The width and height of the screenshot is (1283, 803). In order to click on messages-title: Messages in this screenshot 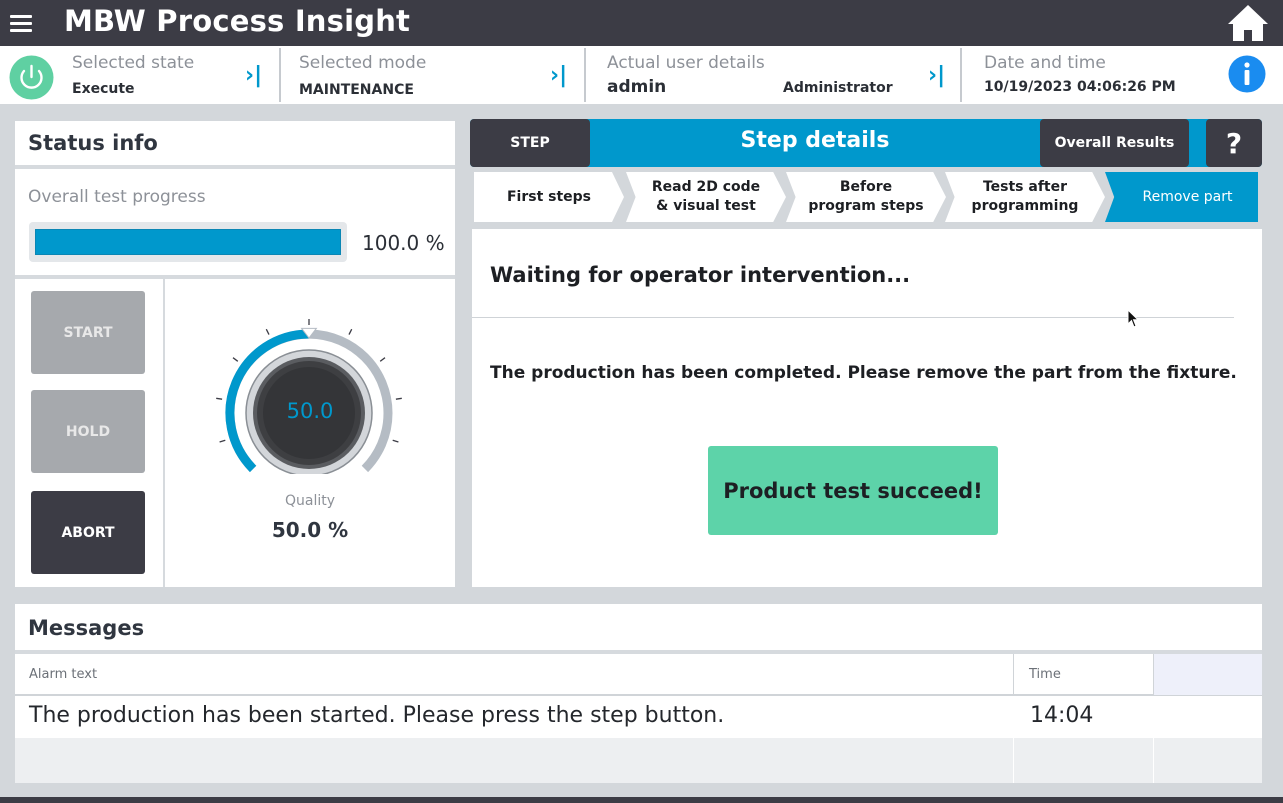, I will do `click(86, 628)`.